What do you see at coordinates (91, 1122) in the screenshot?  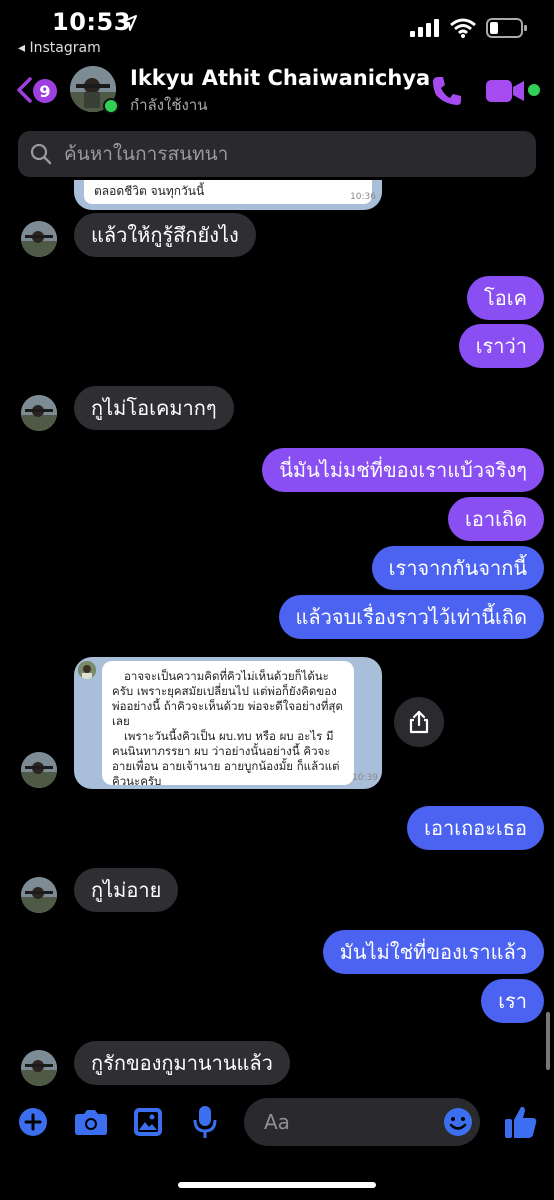 I see `camera-icon` at bounding box center [91, 1122].